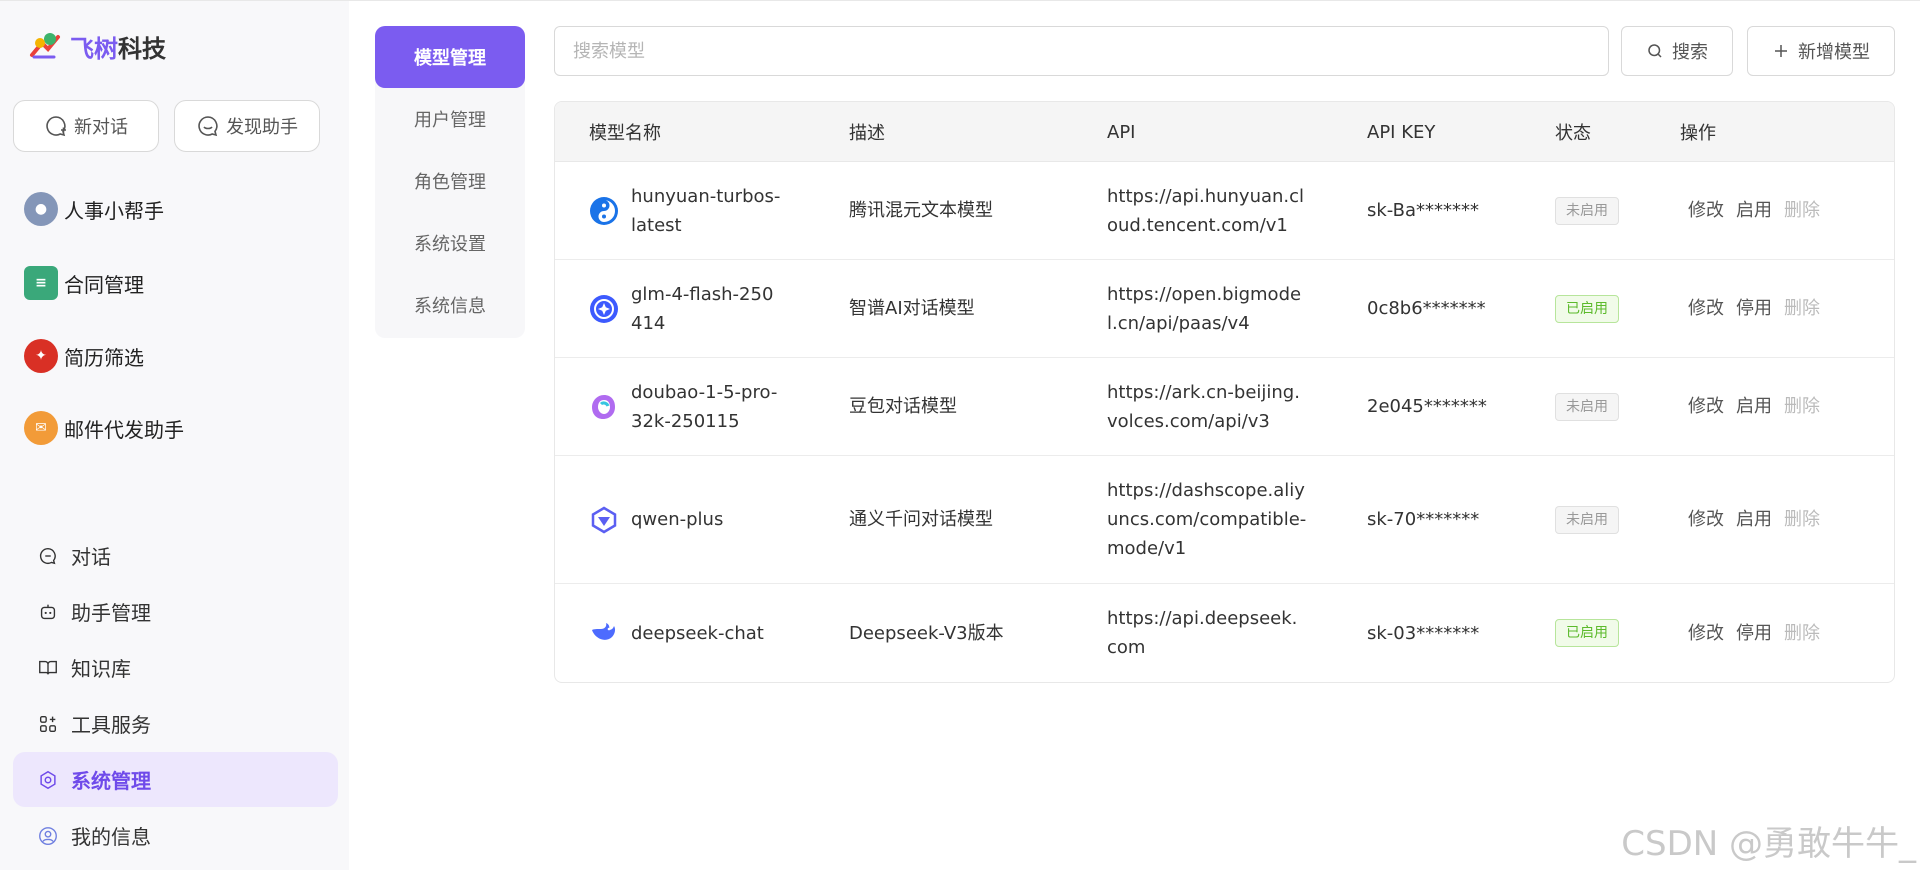  I want to click on assistant-item-resume: ✦ 简历筛选, so click(84, 356).